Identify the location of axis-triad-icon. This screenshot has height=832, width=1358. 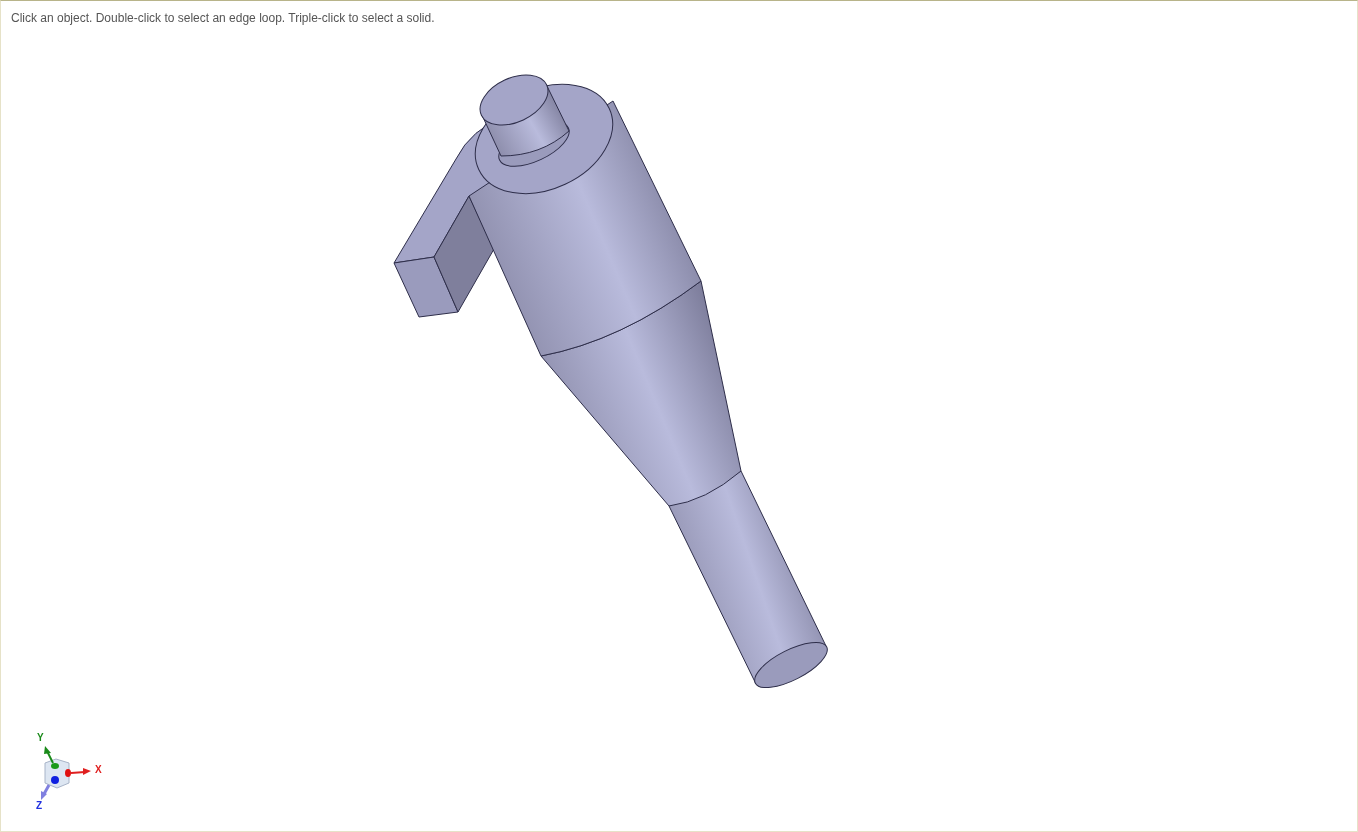
(66, 773).